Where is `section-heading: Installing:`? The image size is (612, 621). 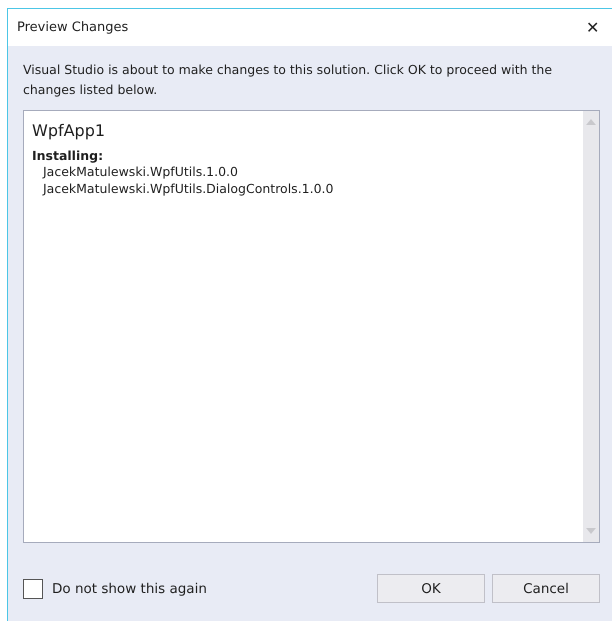 section-heading: Installing: is located at coordinates (68, 155).